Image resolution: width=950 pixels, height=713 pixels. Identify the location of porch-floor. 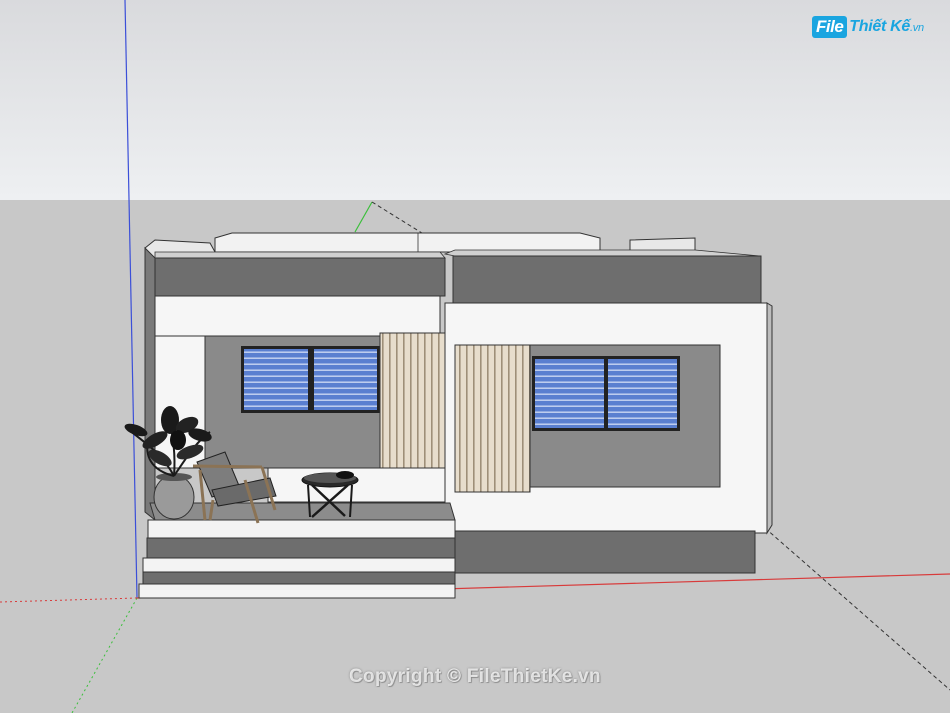
(302, 511).